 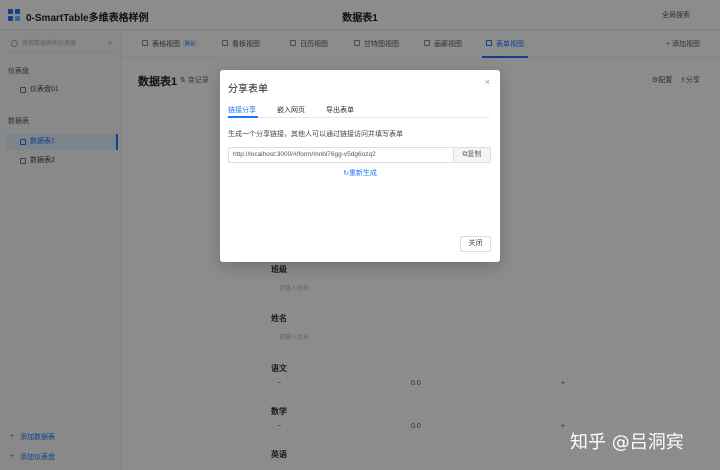 What do you see at coordinates (340, 110) in the screenshot?
I see `tab-export-form: 导出表单` at bounding box center [340, 110].